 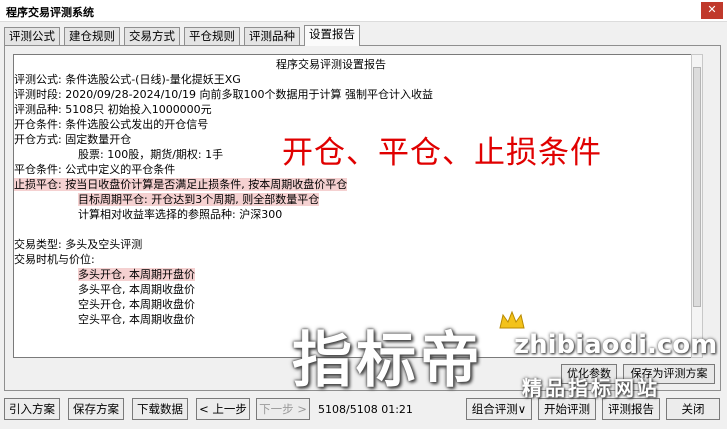 I want to click on save-scheme-button: 保存方案, so click(x=96, y=409).